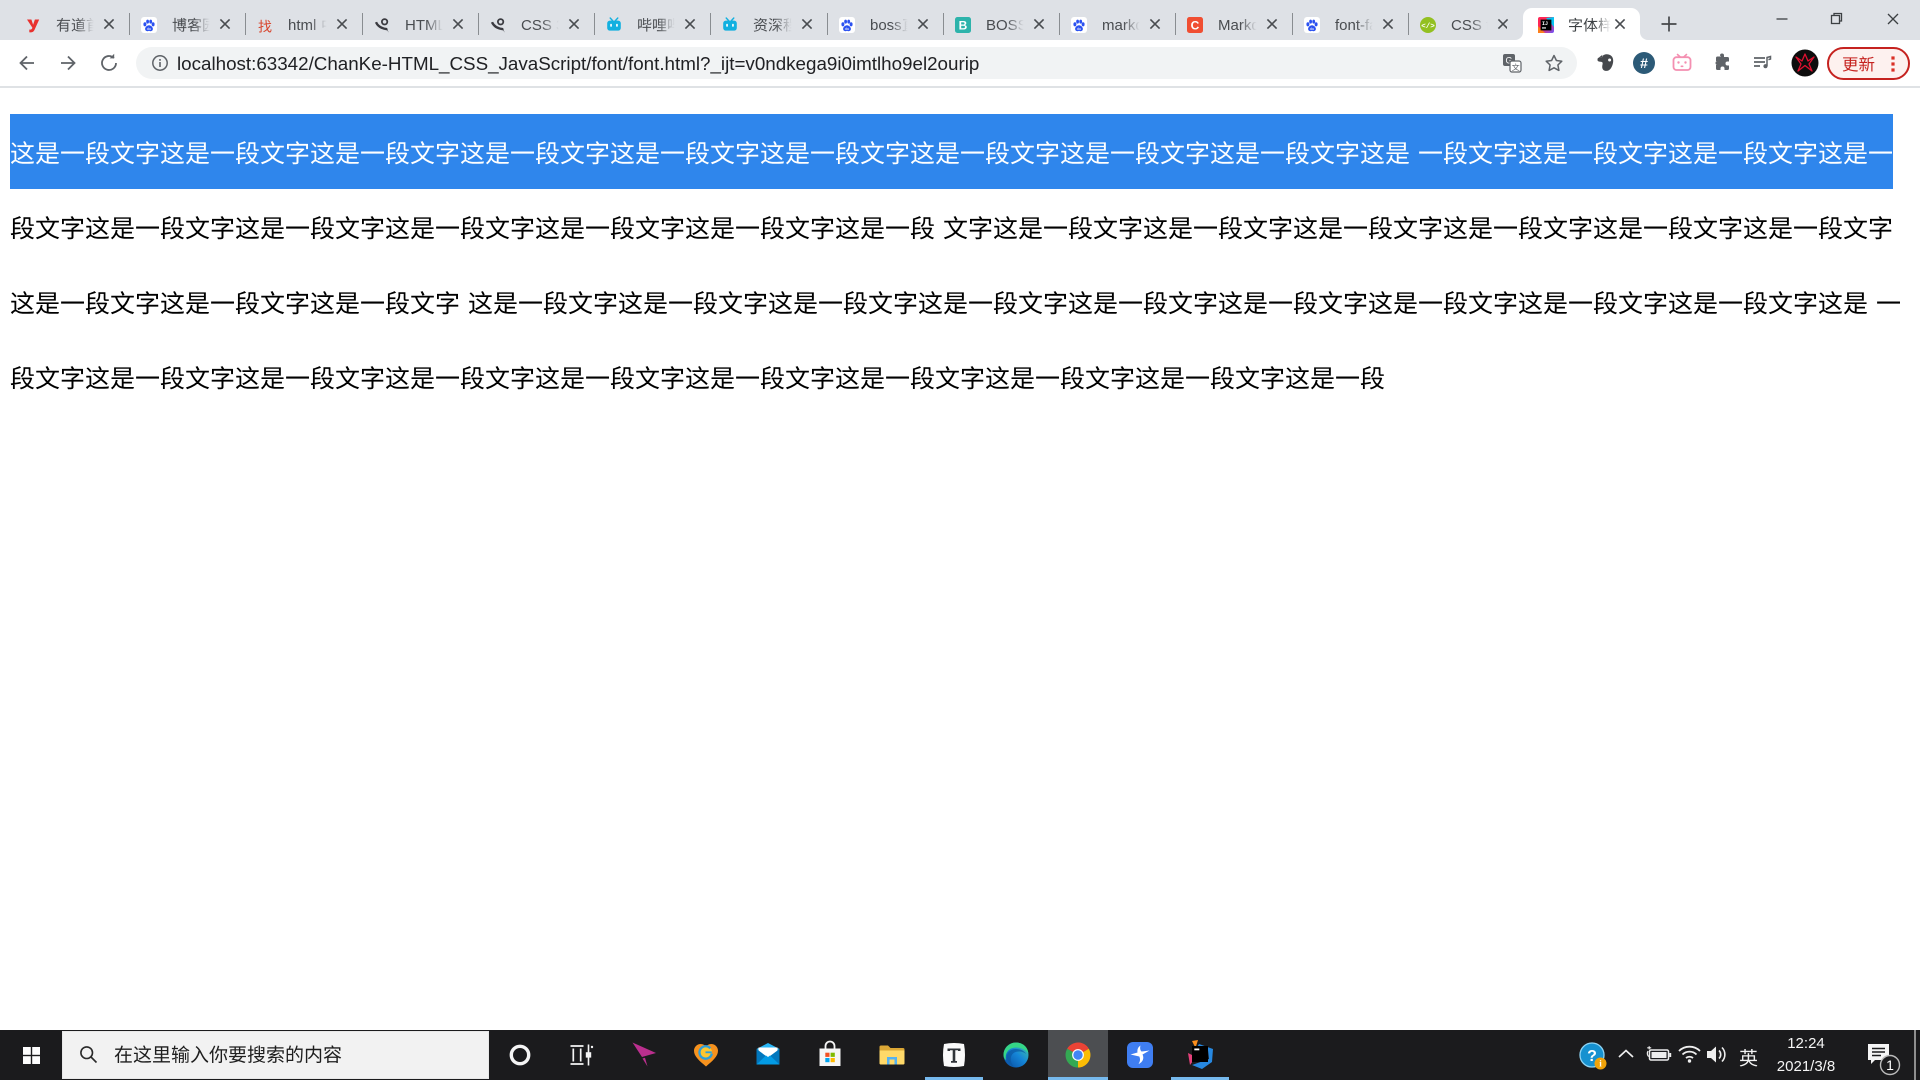 This screenshot has height=1080, width=1920. I want to click on svg-text: C, so click(1195, 26).